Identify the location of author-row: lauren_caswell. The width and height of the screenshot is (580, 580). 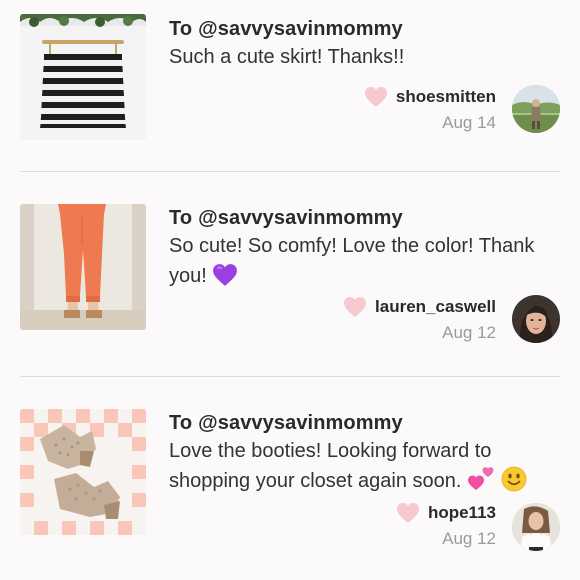
(419, 307).